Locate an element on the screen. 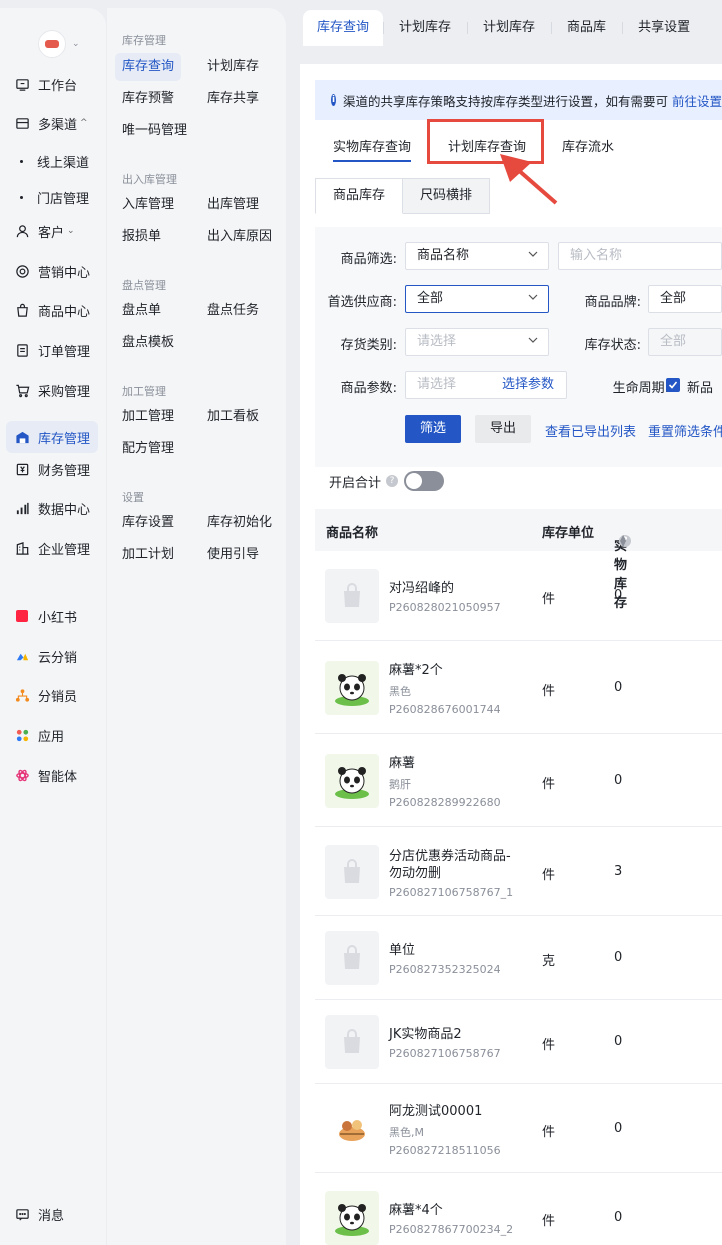  nav-item-xiaohongshu: 小红书 is located at coordinates (56, 616).